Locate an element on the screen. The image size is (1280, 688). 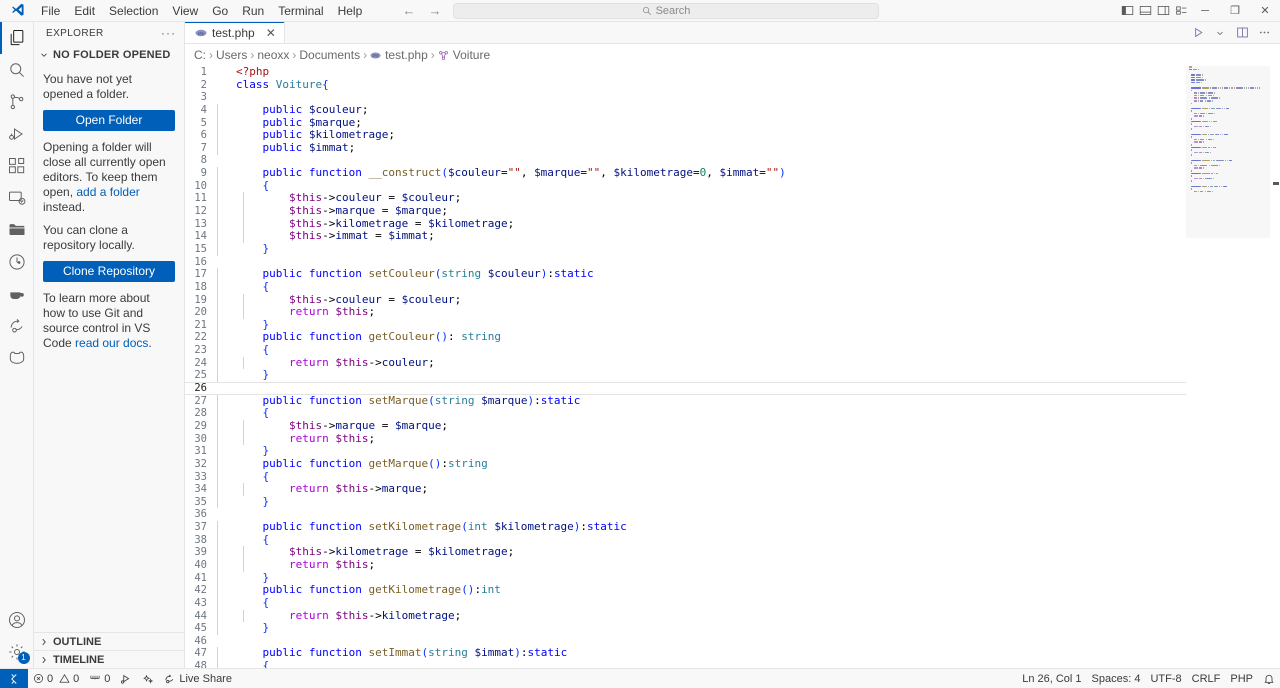
code-line: 24 return $this->couleur; is located at coordinates (685, 363).